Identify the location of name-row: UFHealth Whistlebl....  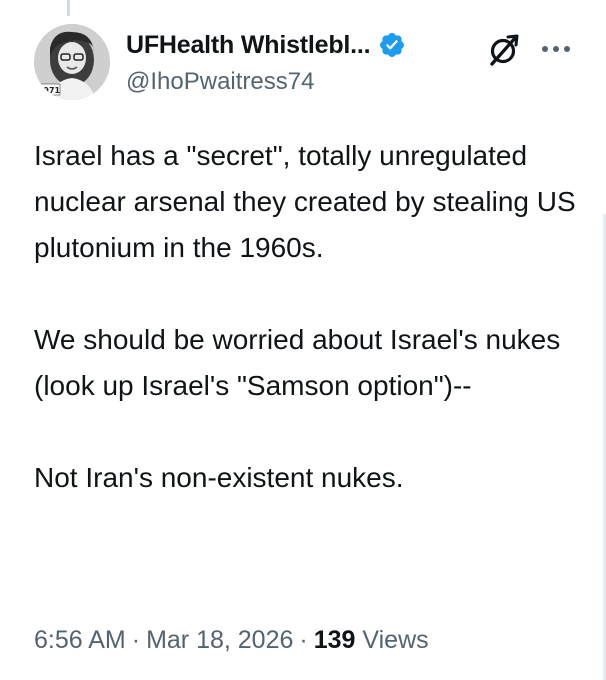
(266, 45).